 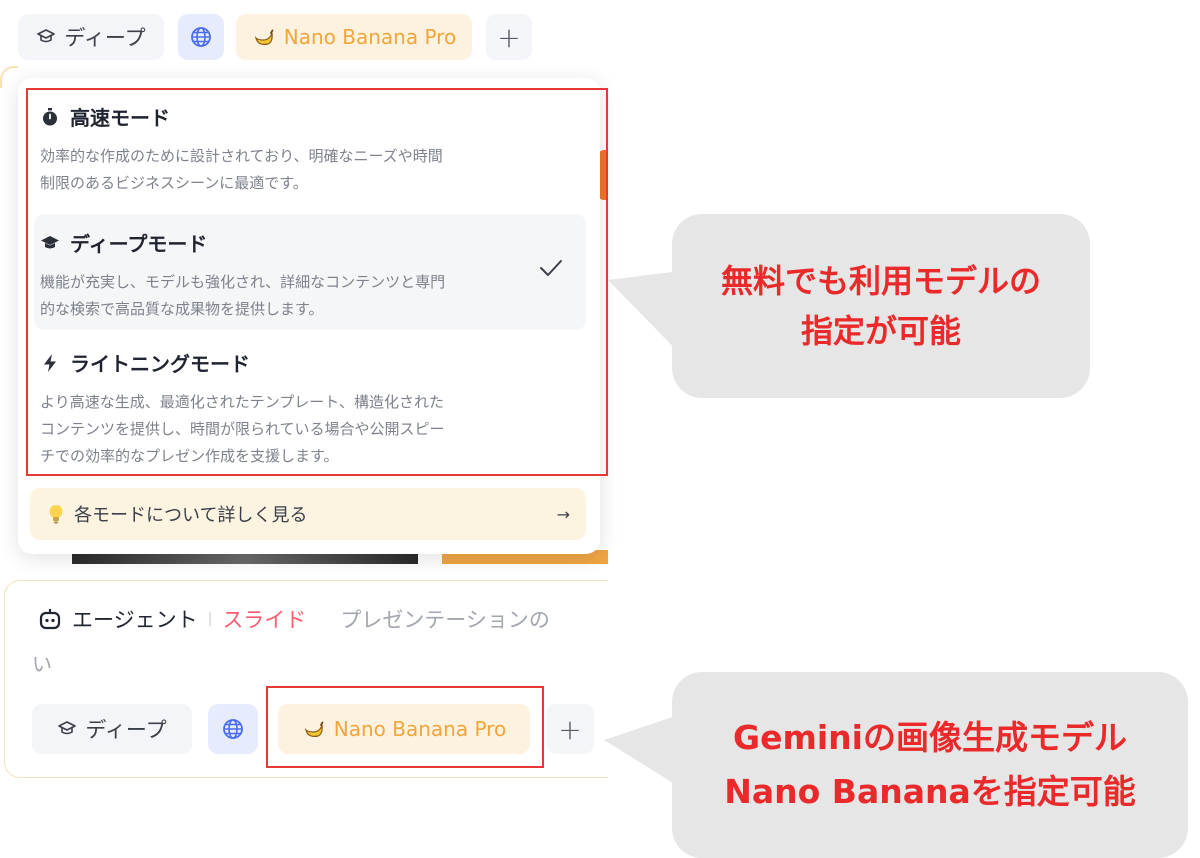 What do you see at coordinates (405, 727) in the screenshot?
I see `highlight-box-model` at bounding box center [405, 727].